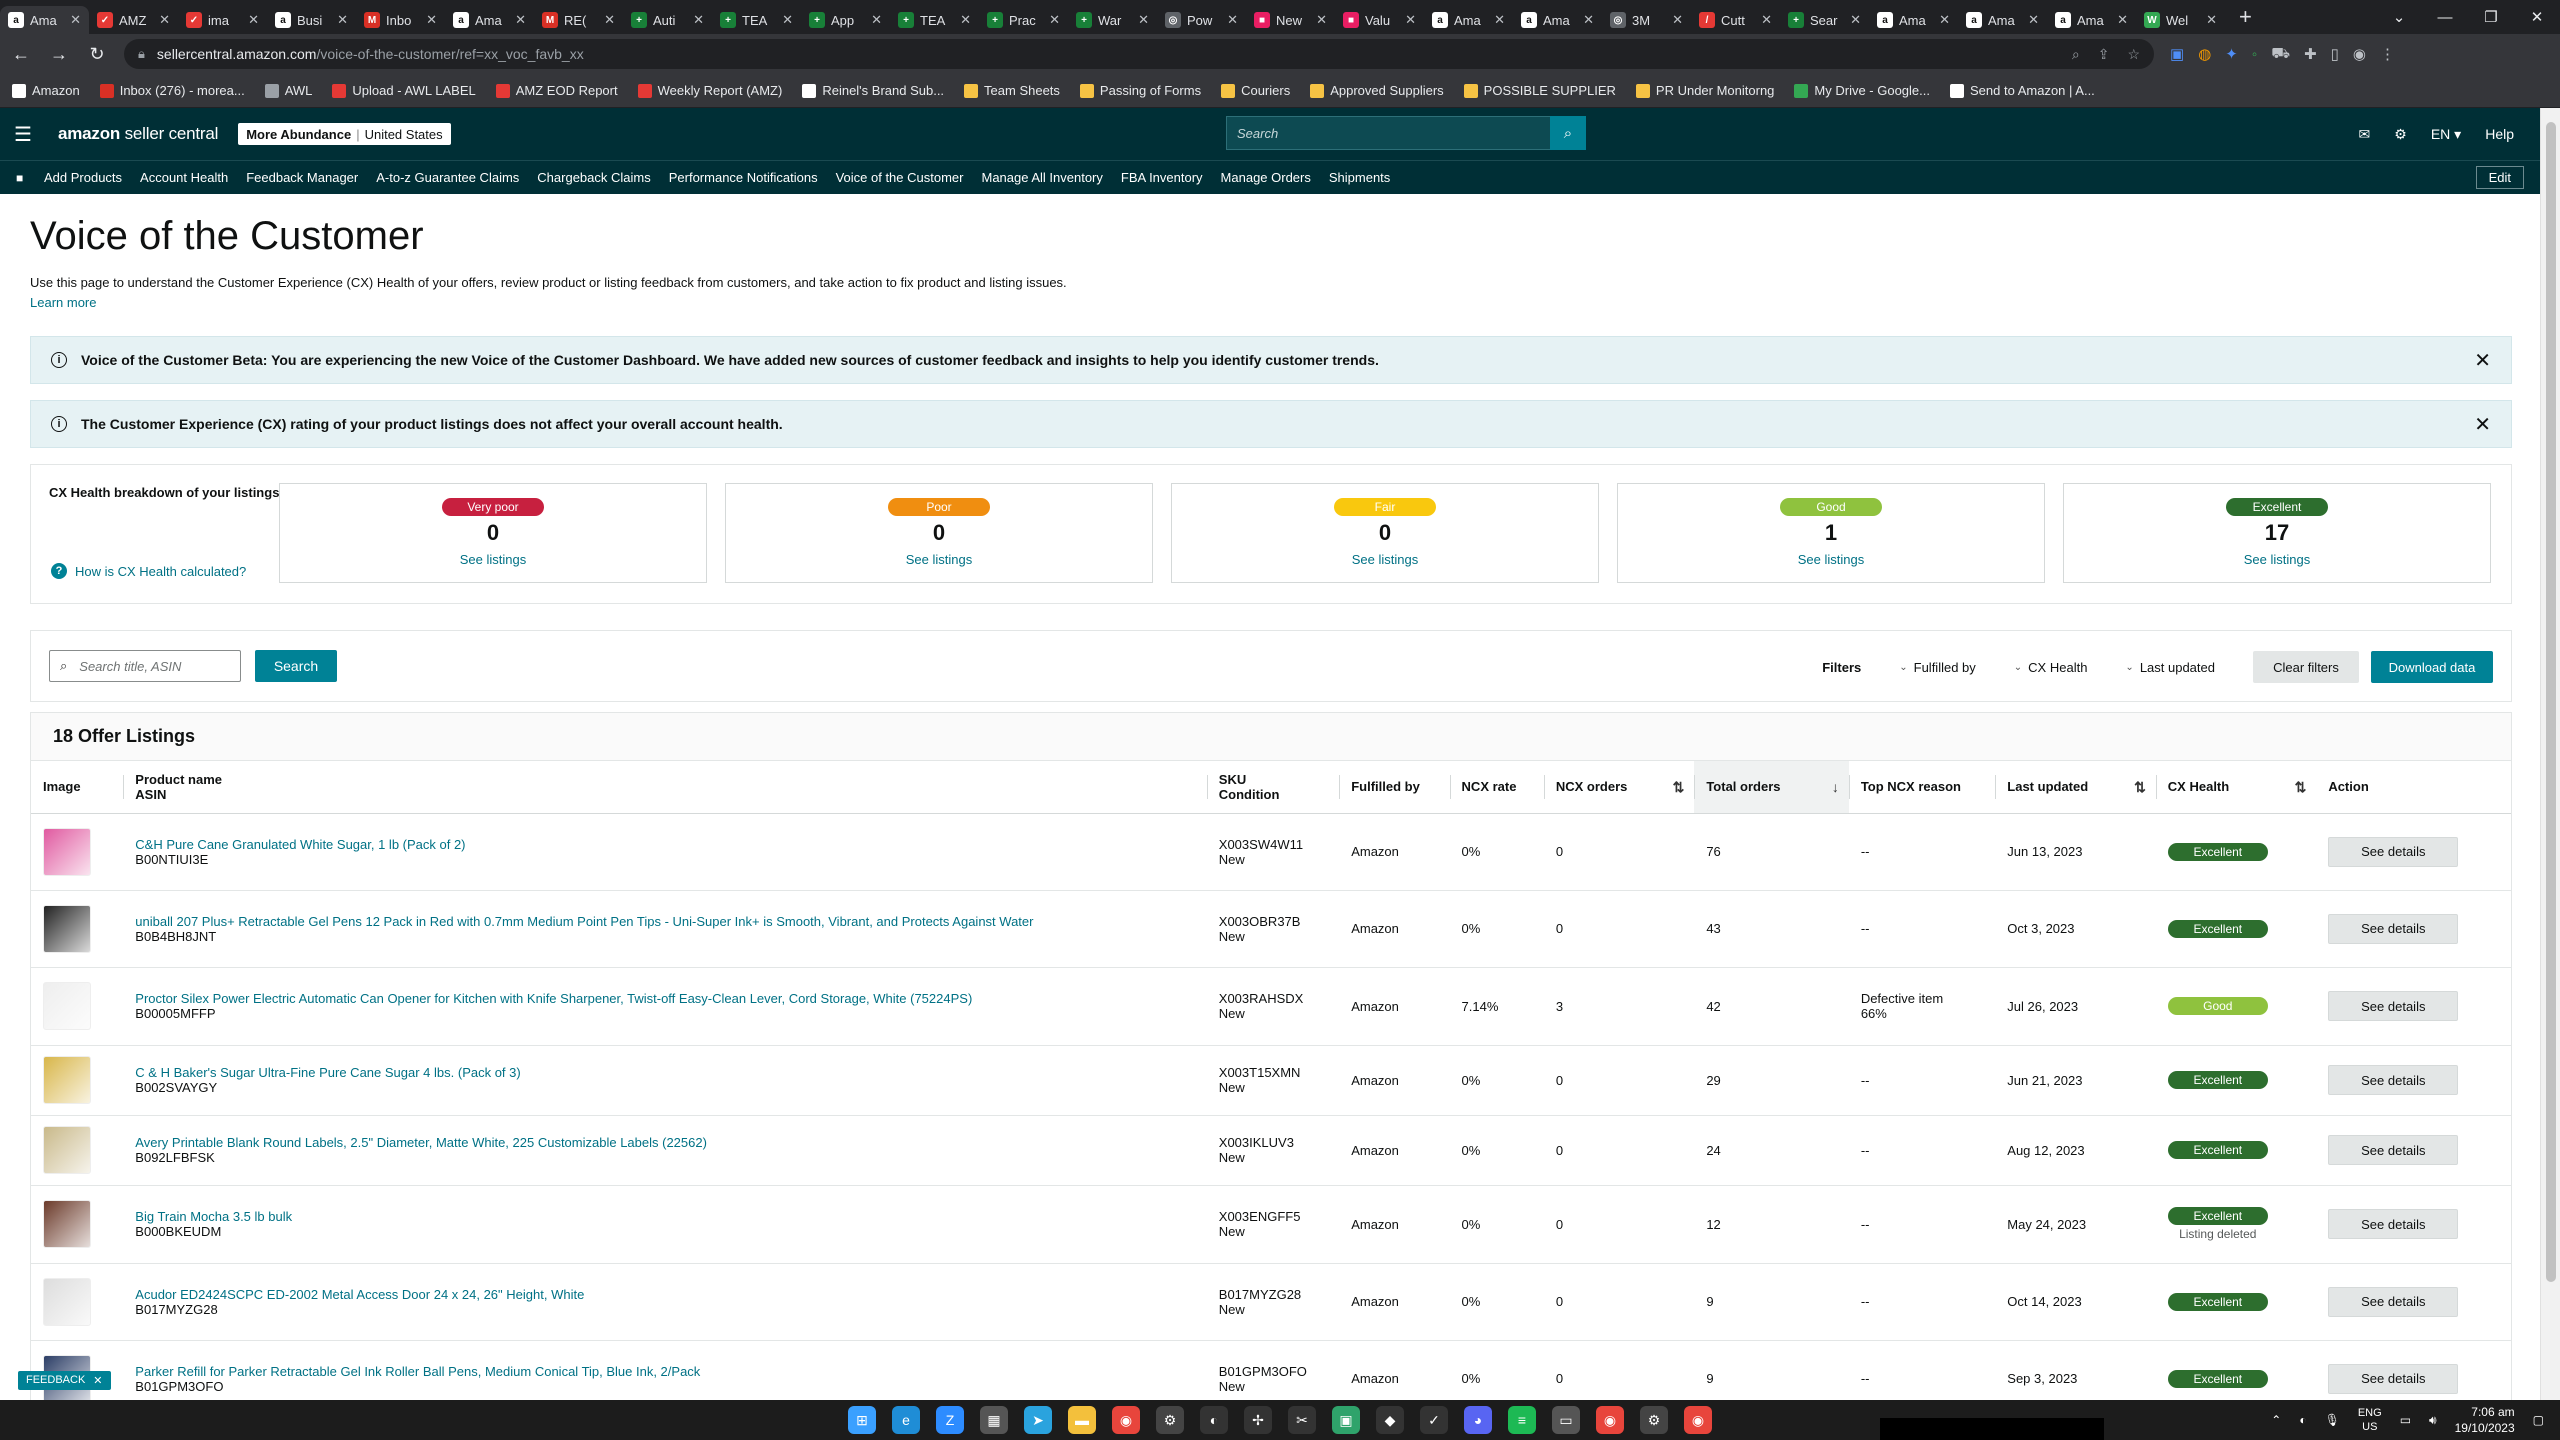  What do you see at coordinates (1302, 1420) in the screenshot?
I see `app-icon: ✂` at bounding box center [1302, 1420].